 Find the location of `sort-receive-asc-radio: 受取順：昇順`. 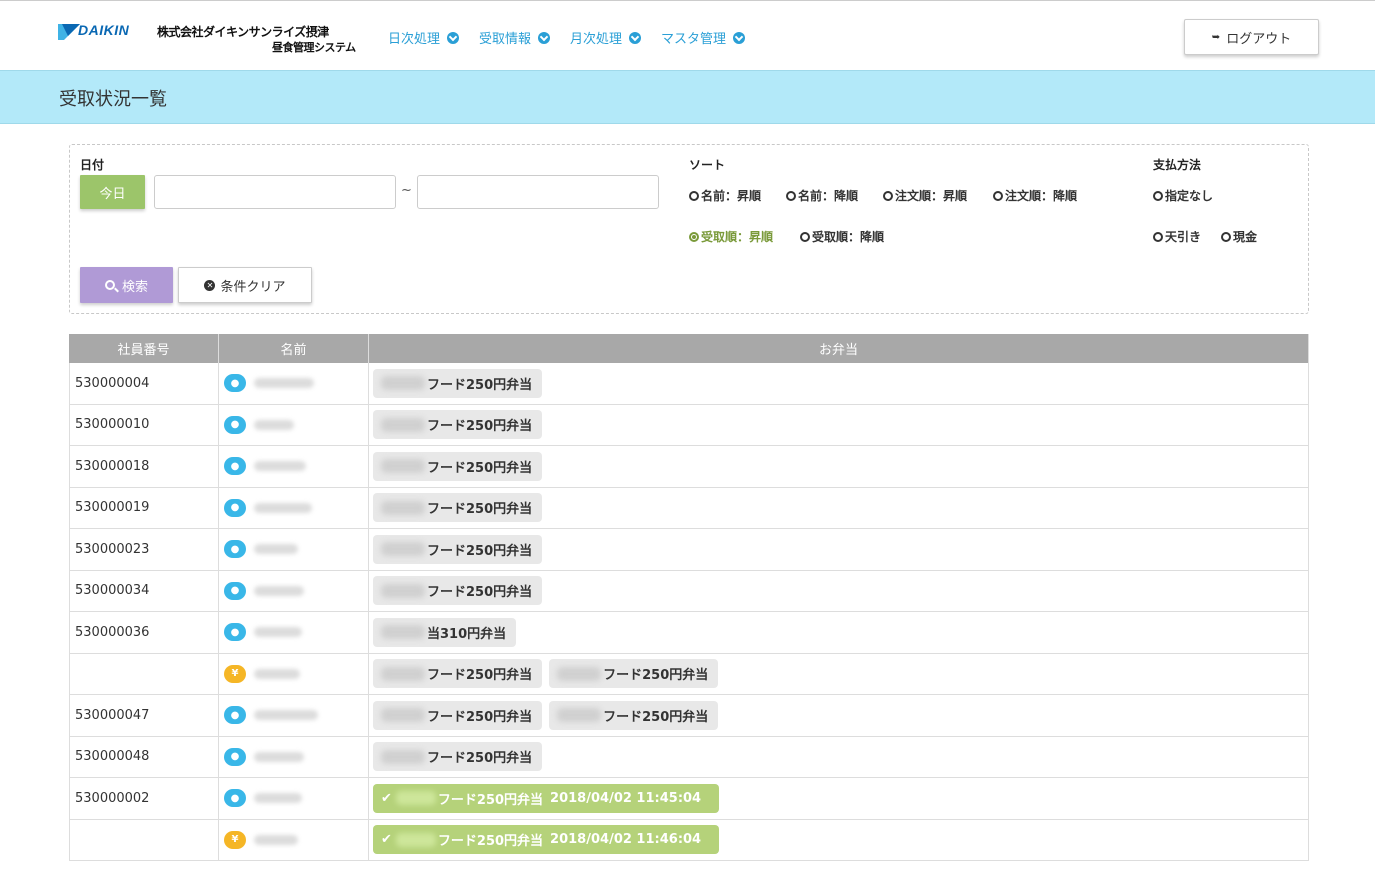

sort-receive-asc-radio: 受取順：昇順 is located at coordinates (731, 236).